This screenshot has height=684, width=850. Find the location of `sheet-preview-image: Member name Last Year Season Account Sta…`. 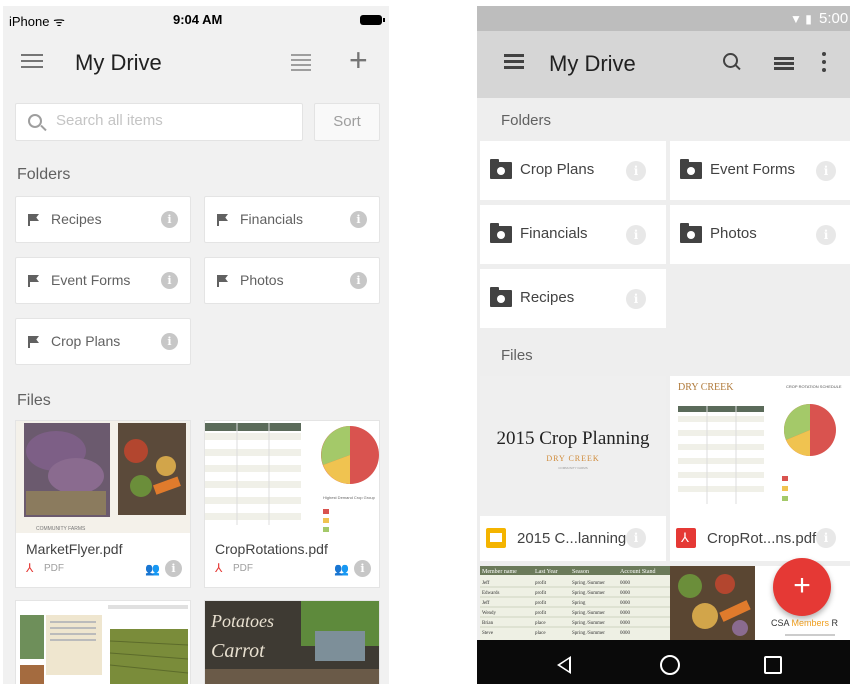

sheet-preview-image: Member name Last Year Season Account Sta… is located at coordinates (575, 601).